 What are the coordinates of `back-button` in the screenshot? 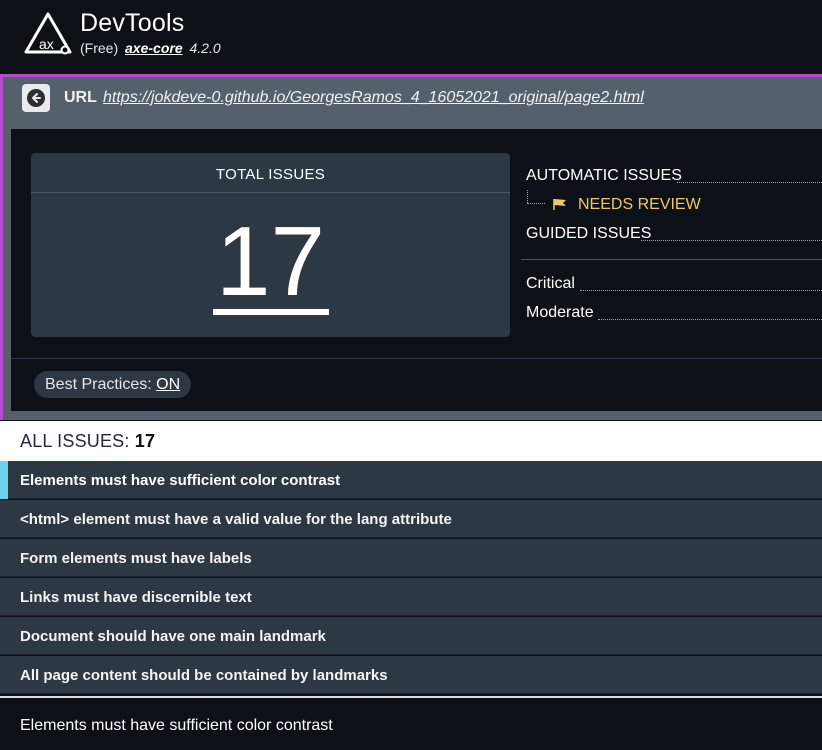 It's located at (36, 98).